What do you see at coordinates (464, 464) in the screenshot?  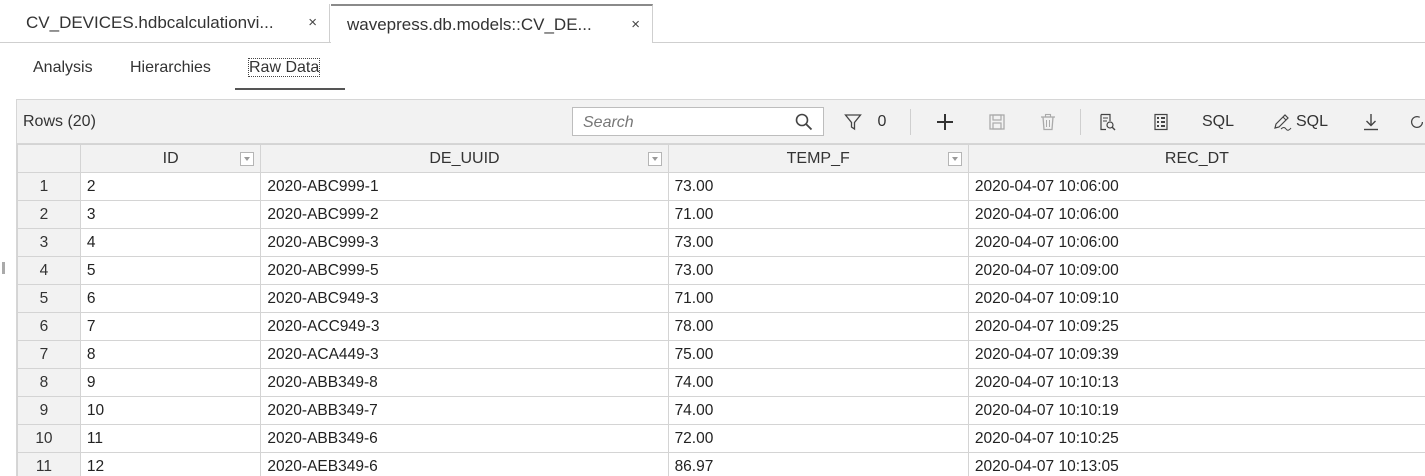 I see `cell-de-uuid: 2020-AEB349-6` at bounding box center [464, 464].